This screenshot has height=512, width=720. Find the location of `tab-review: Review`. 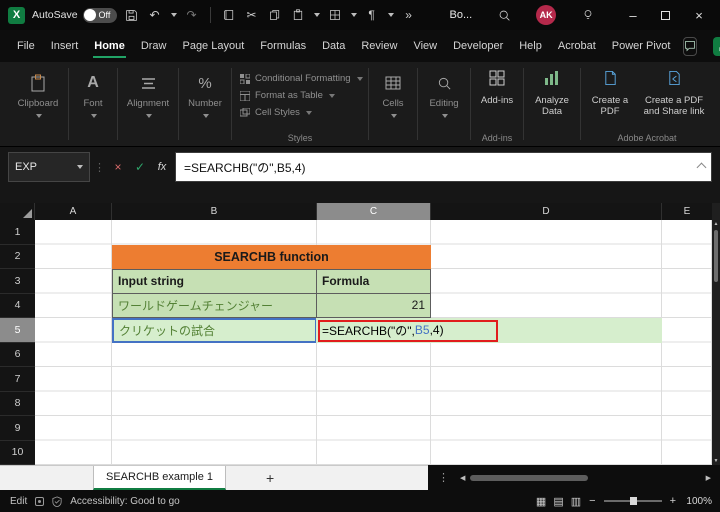

tab-review: Review is located at coordinates (379, 46).